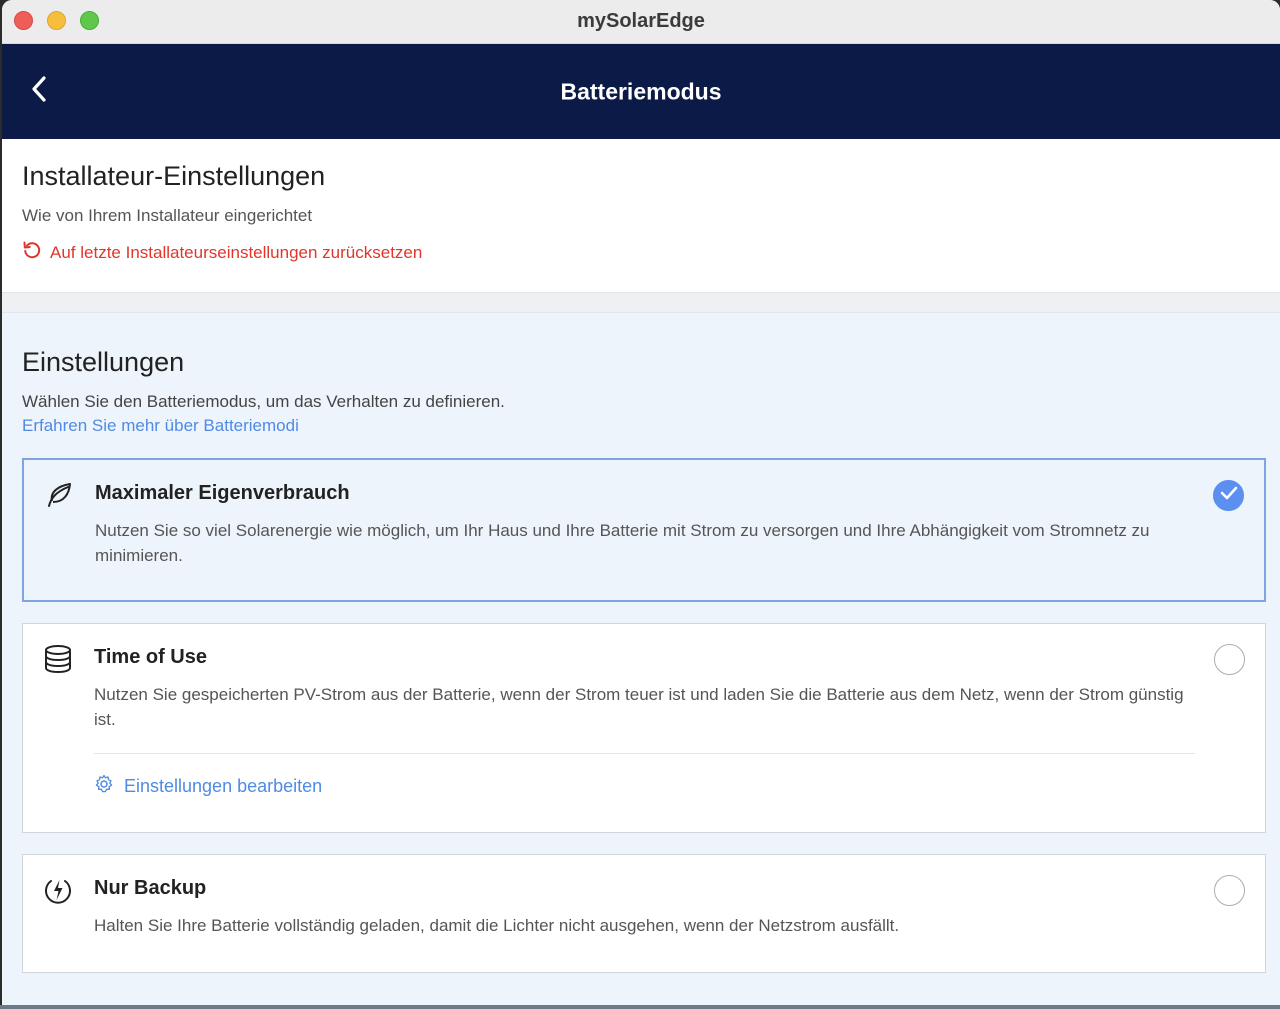  Describe the element at coordinates (222, 493) in the screenshot. I see `mode-title: Maximaler Eigenverbrauch` at that location.